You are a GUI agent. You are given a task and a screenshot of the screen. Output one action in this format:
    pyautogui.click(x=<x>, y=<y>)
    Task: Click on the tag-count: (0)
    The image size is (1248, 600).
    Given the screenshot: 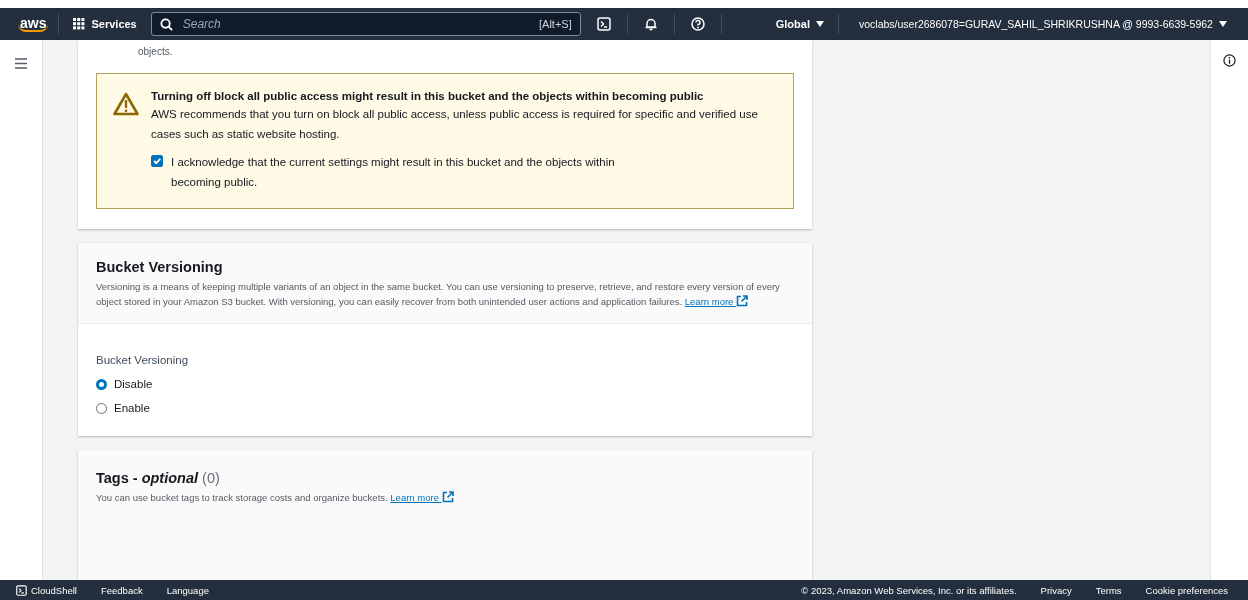 What is the action you would take?
    pyautogui.click(x=211, y=478)
    